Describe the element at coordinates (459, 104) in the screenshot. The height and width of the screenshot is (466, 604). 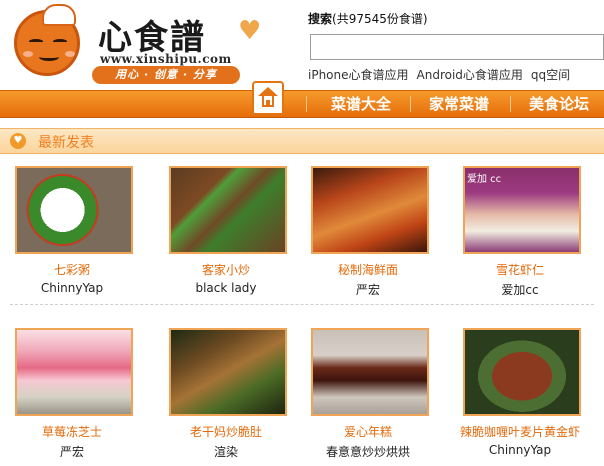
I see `nav-item-home-cooking: 家常菜谱` at that location.